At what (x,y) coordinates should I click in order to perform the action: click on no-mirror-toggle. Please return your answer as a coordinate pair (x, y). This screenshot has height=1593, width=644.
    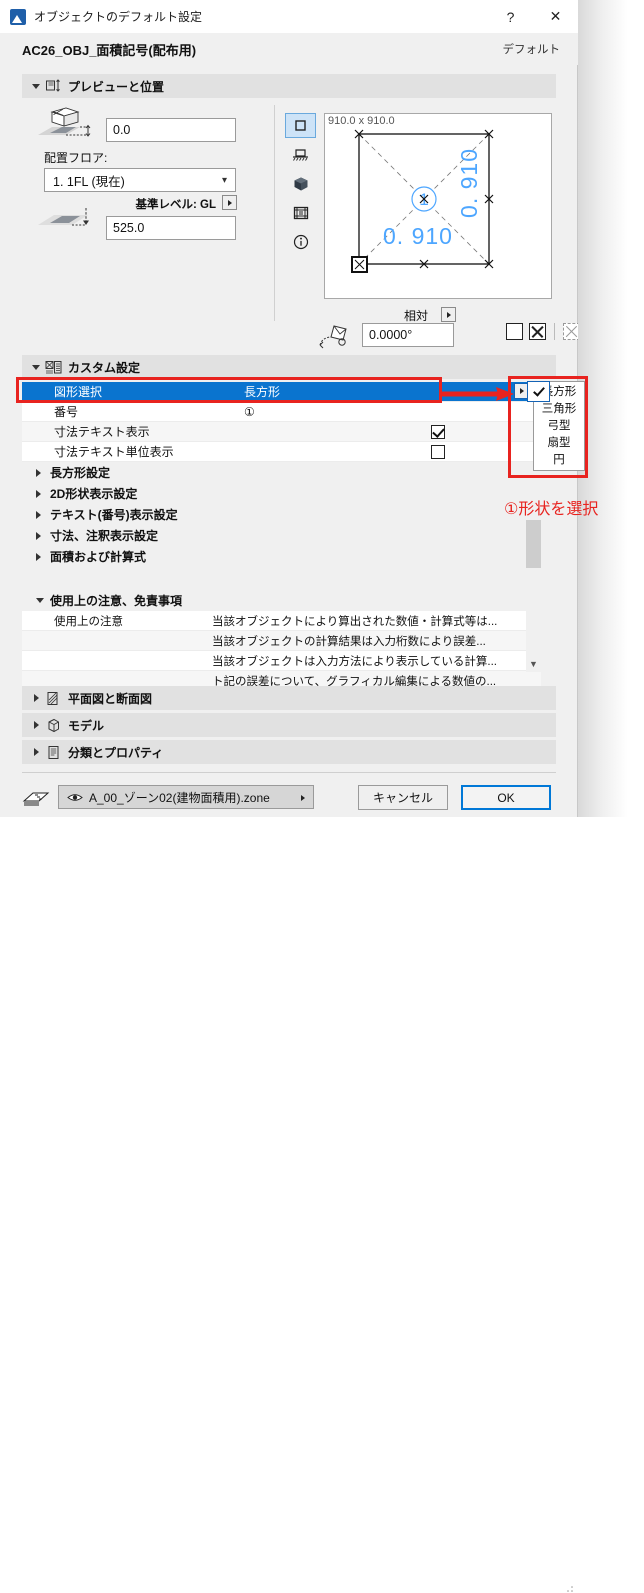
    Looking at the image, I should click on (514, 331).